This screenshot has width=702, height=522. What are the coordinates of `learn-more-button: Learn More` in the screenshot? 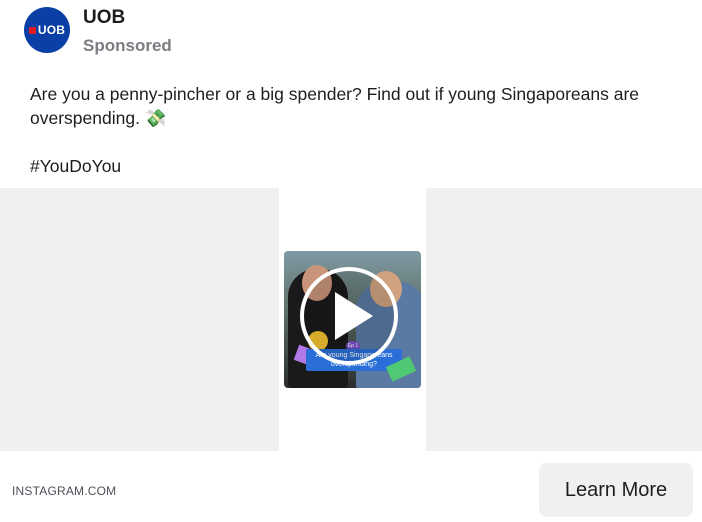 It's located at (616, 490).